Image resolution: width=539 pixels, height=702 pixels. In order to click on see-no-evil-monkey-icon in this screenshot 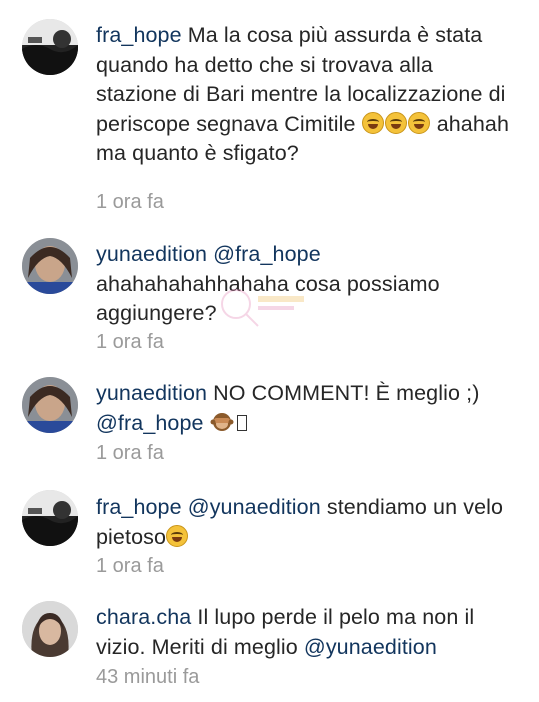, I will do `click(222, 421)`.